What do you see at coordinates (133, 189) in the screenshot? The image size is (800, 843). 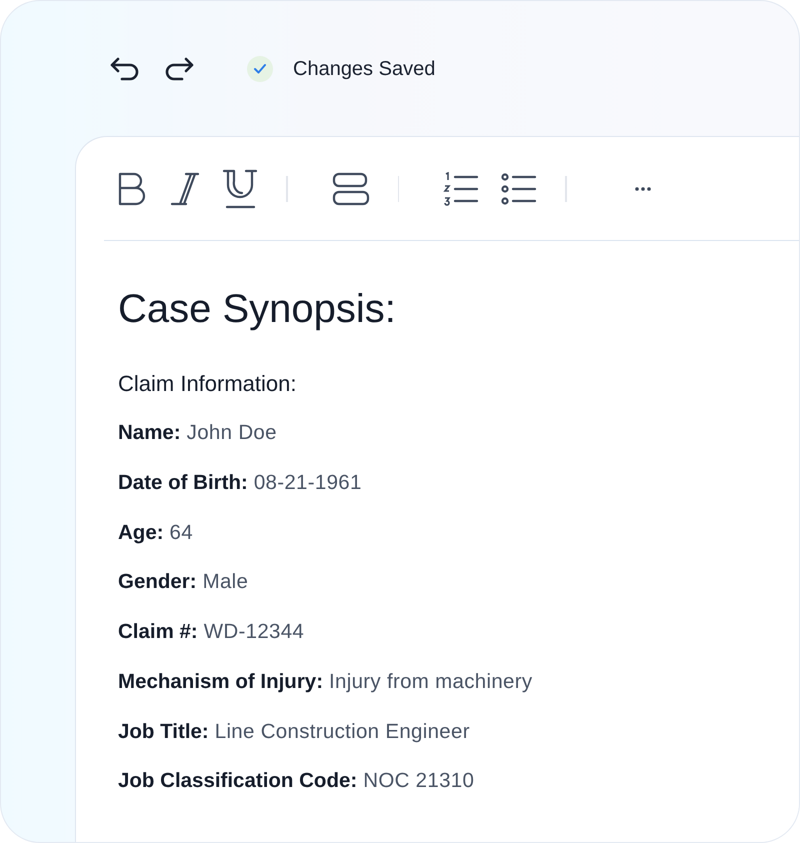 I see `bold-icon` at bounding box center [133, 189].